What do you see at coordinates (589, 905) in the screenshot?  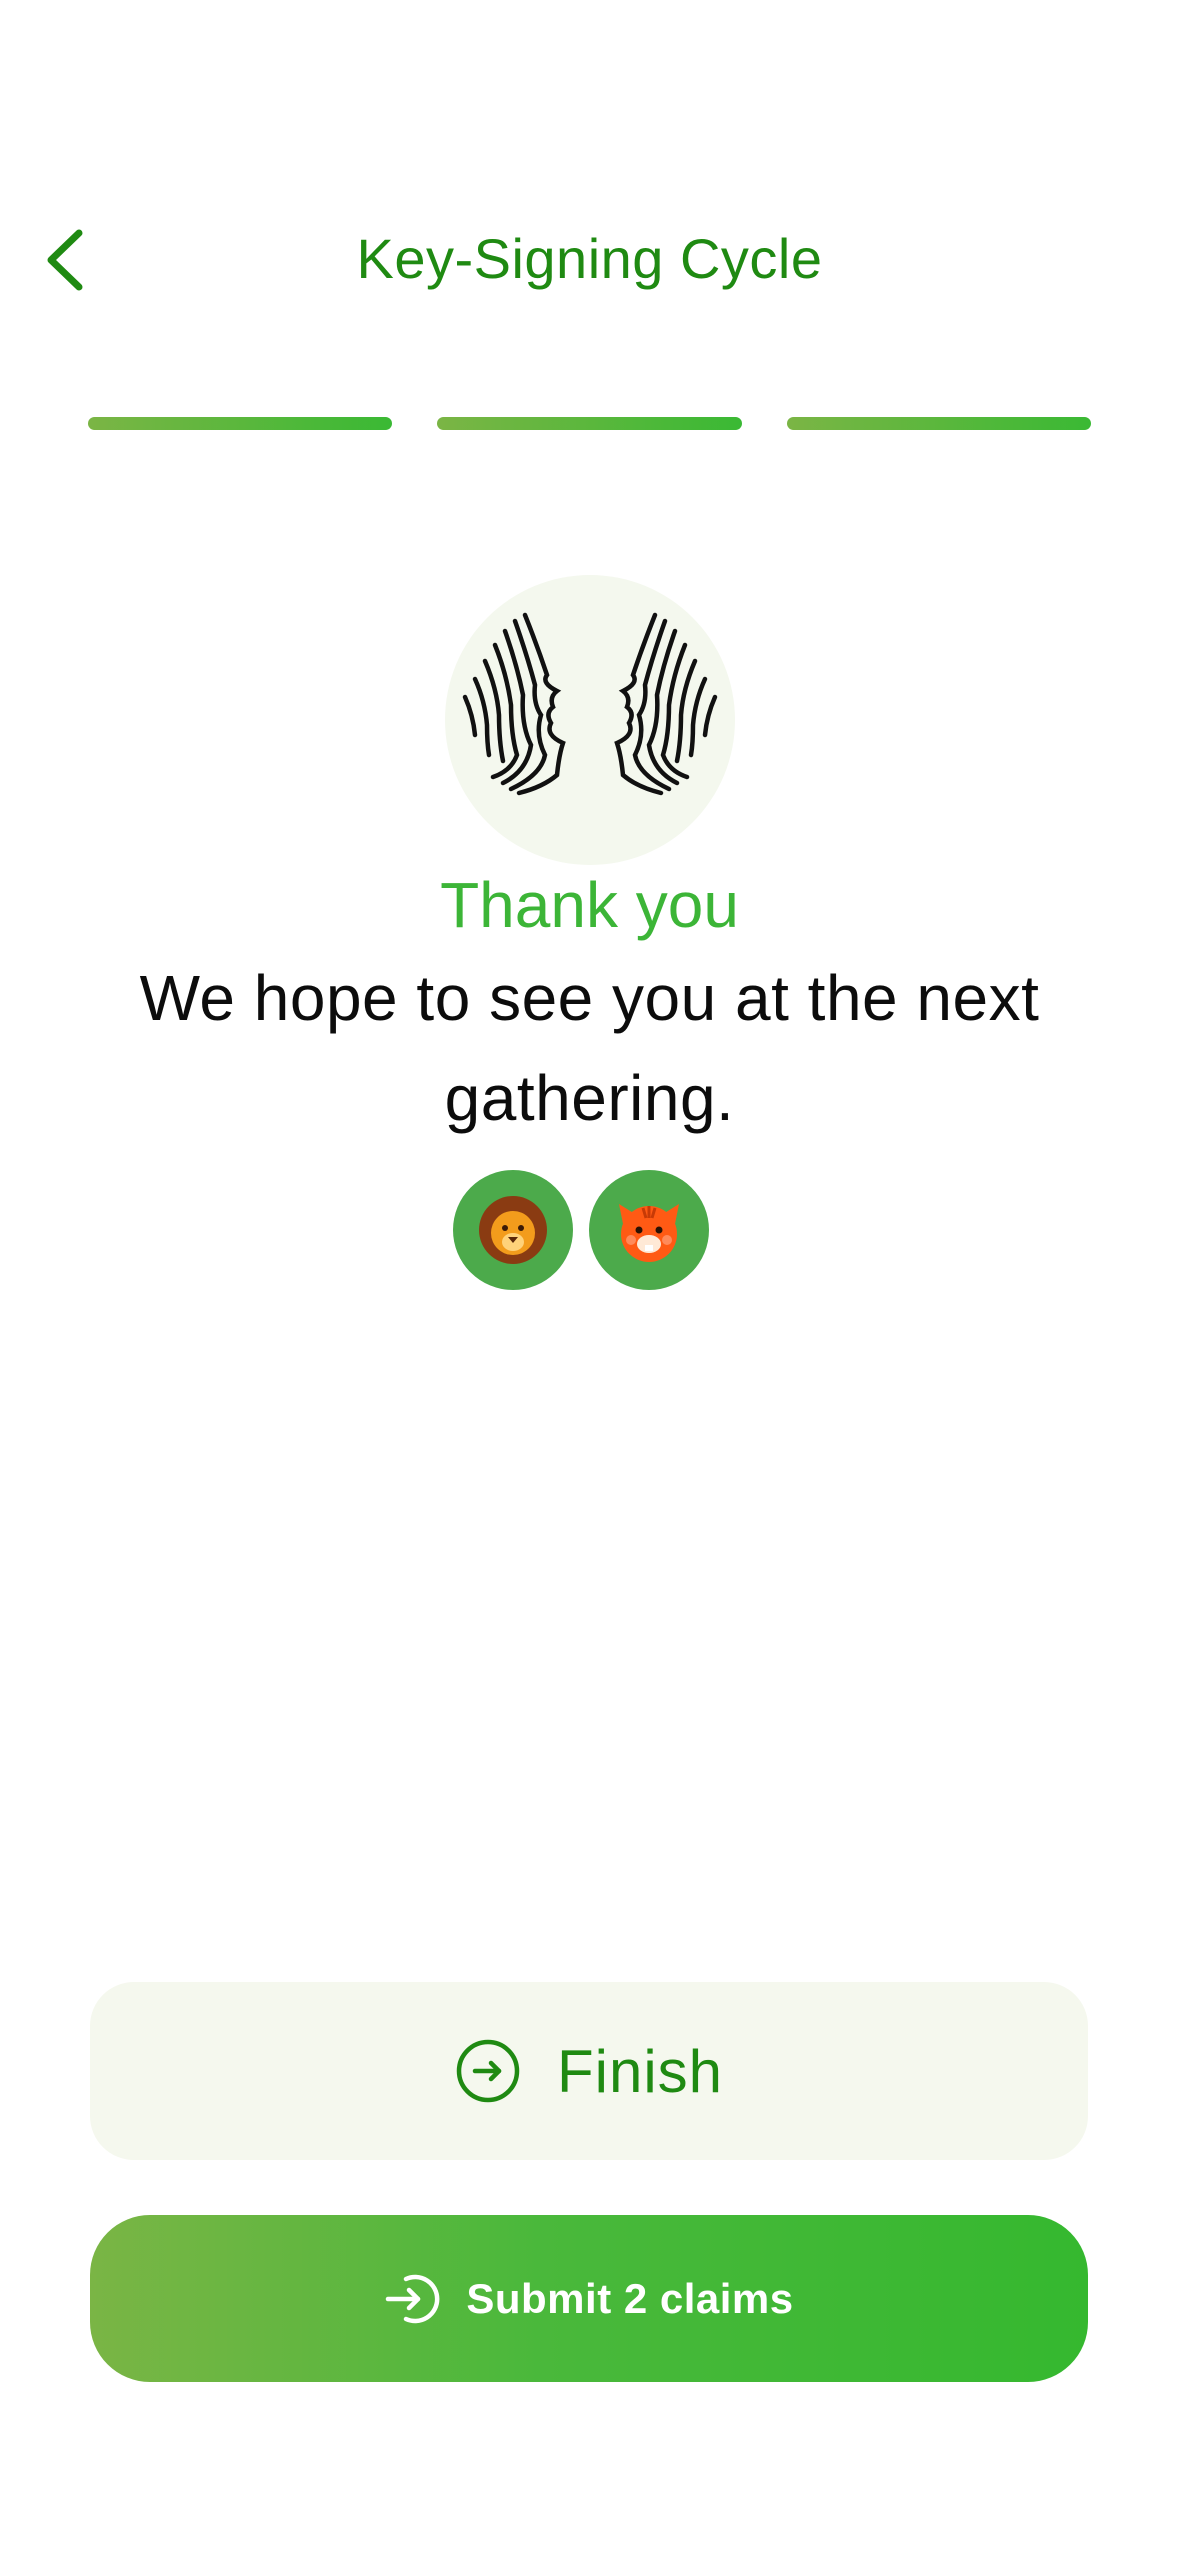 I see `thank-you-title: Thank you` at bounding box center [589, 905].